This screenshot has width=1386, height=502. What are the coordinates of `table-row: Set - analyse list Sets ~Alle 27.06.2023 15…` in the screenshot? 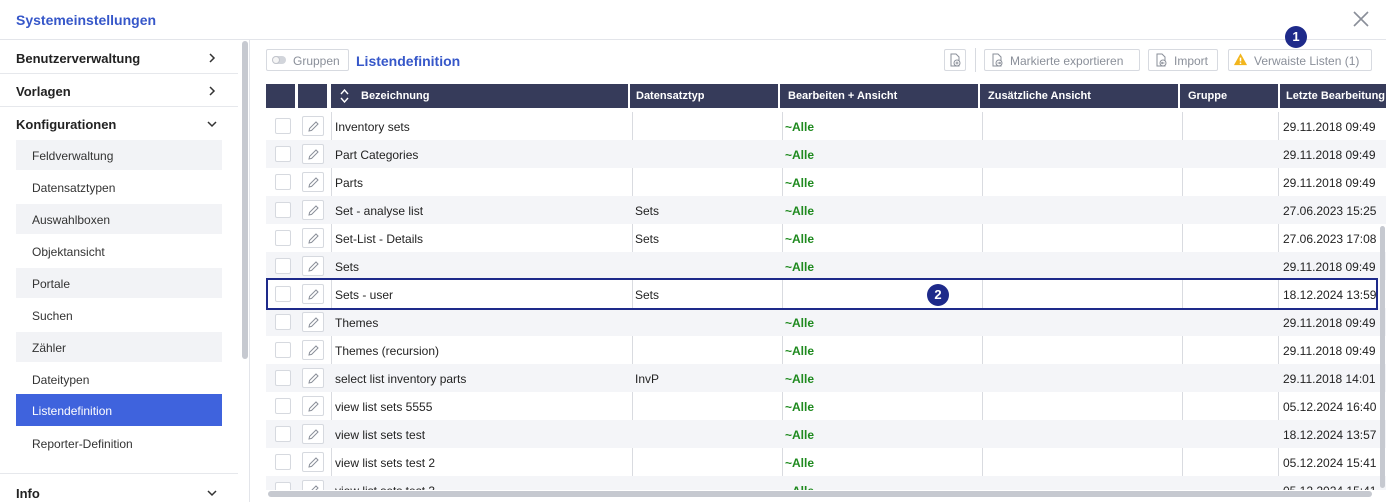 It's located at (826, 210).